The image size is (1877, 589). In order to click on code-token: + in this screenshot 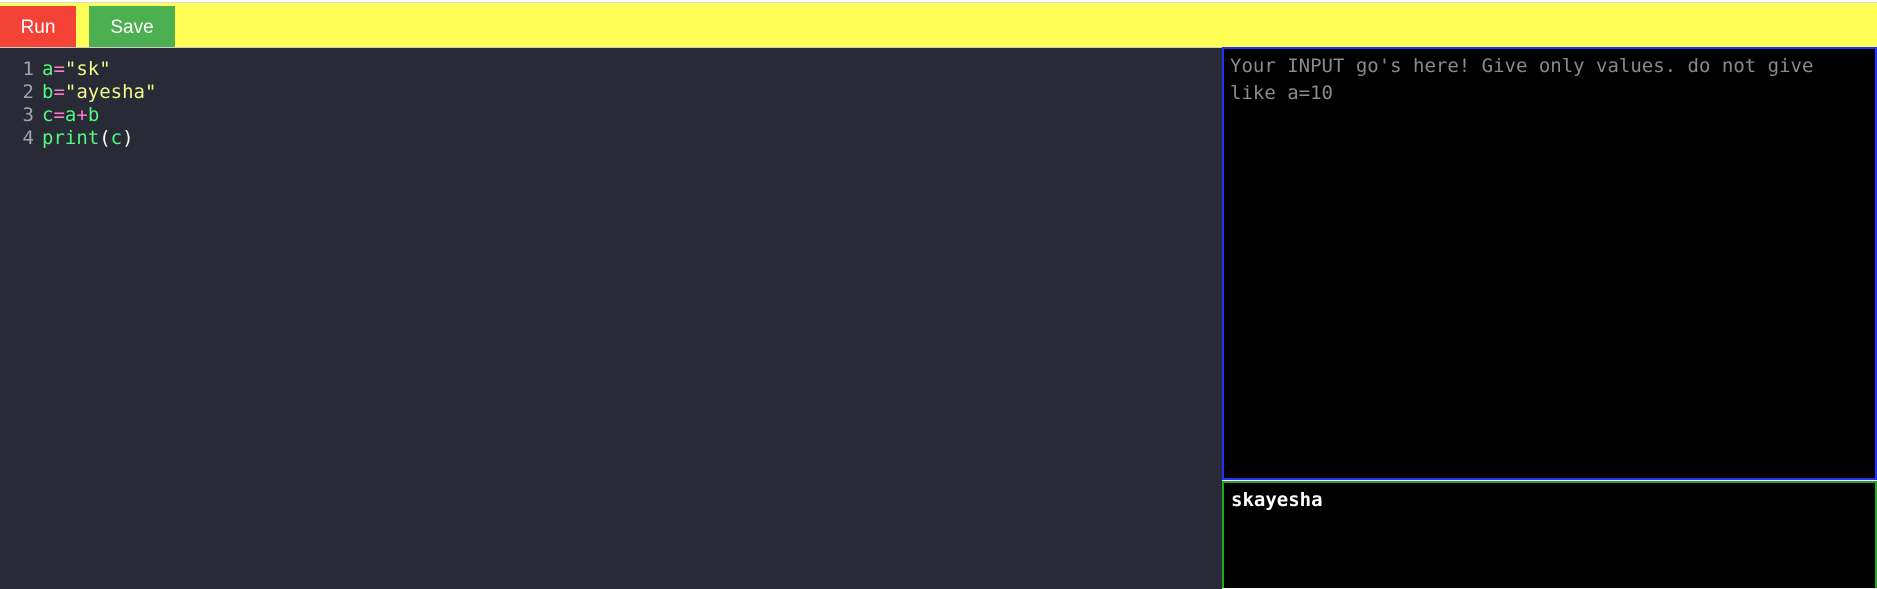, I will do `click(82, 115)`.